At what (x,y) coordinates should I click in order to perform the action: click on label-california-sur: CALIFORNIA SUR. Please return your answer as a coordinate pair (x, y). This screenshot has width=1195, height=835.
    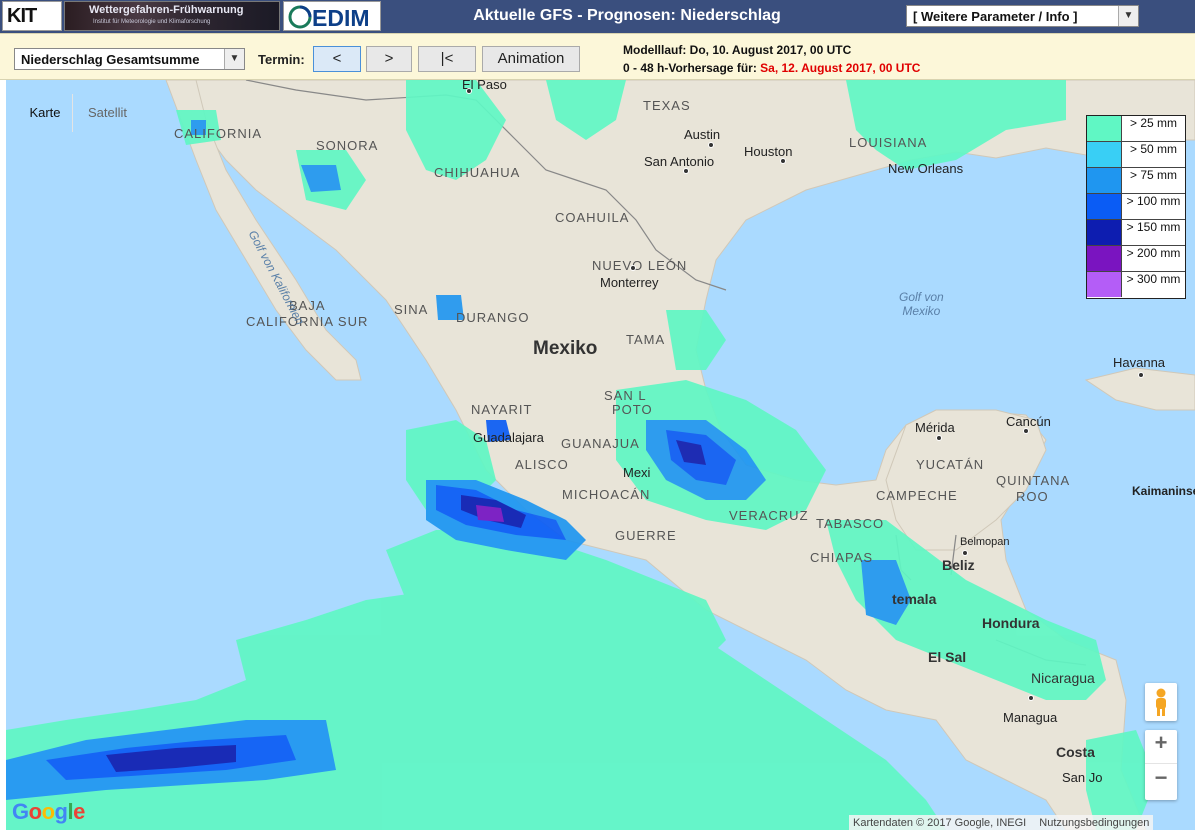
    Looking at the image, I should click on (307, 321).